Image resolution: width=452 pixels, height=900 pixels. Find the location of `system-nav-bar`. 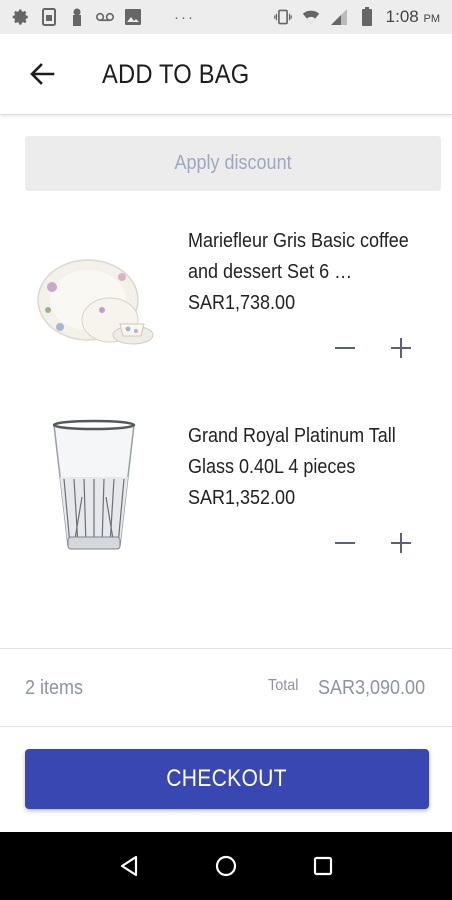

system-nav-bar is located at coordinates (226, 866).